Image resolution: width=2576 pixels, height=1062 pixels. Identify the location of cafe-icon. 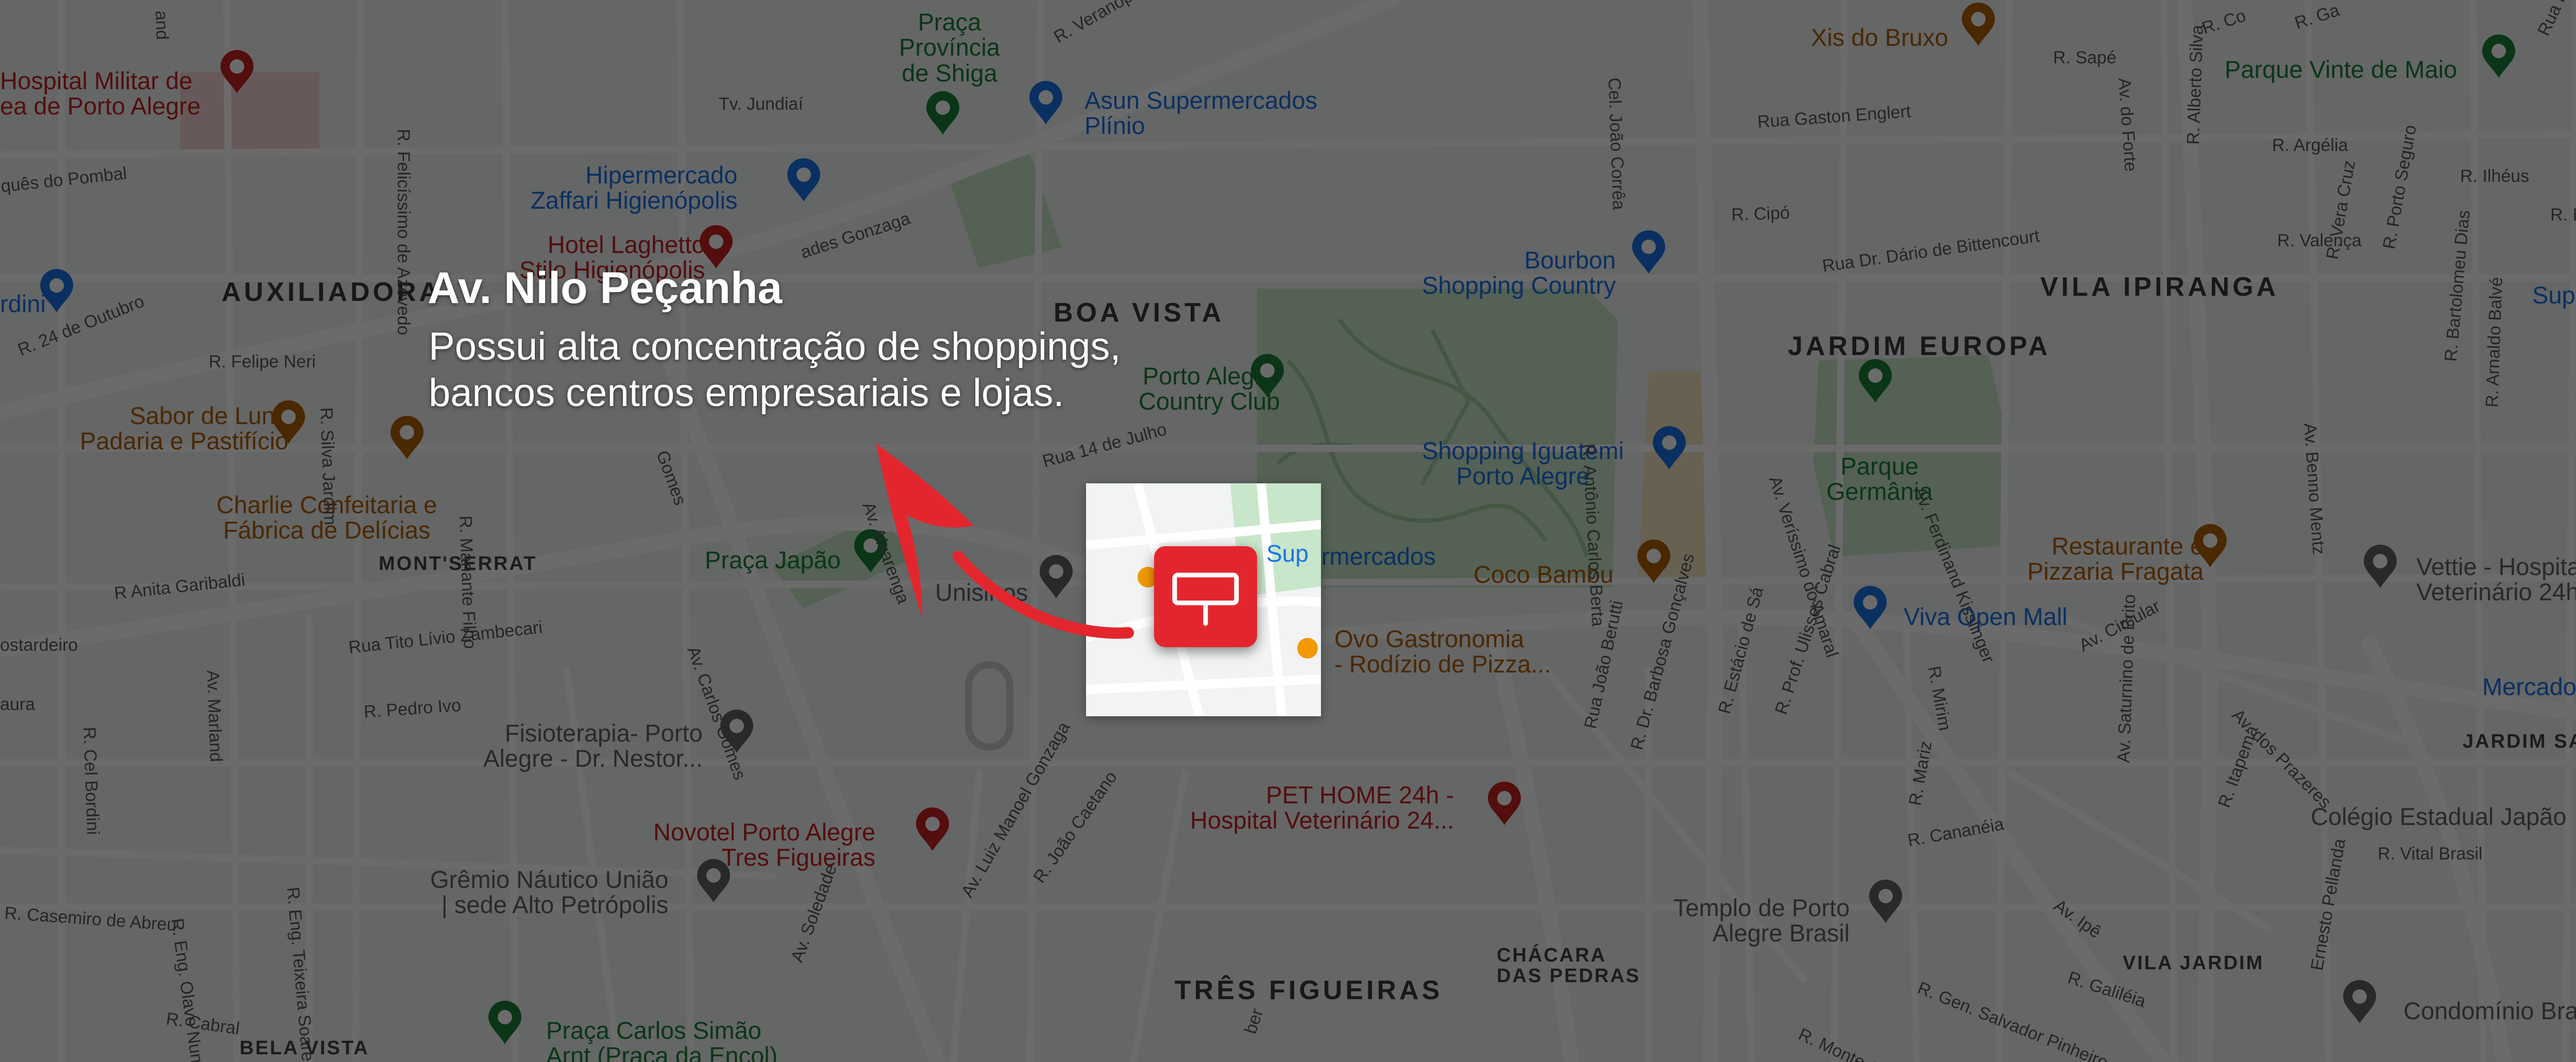
(288, 422).